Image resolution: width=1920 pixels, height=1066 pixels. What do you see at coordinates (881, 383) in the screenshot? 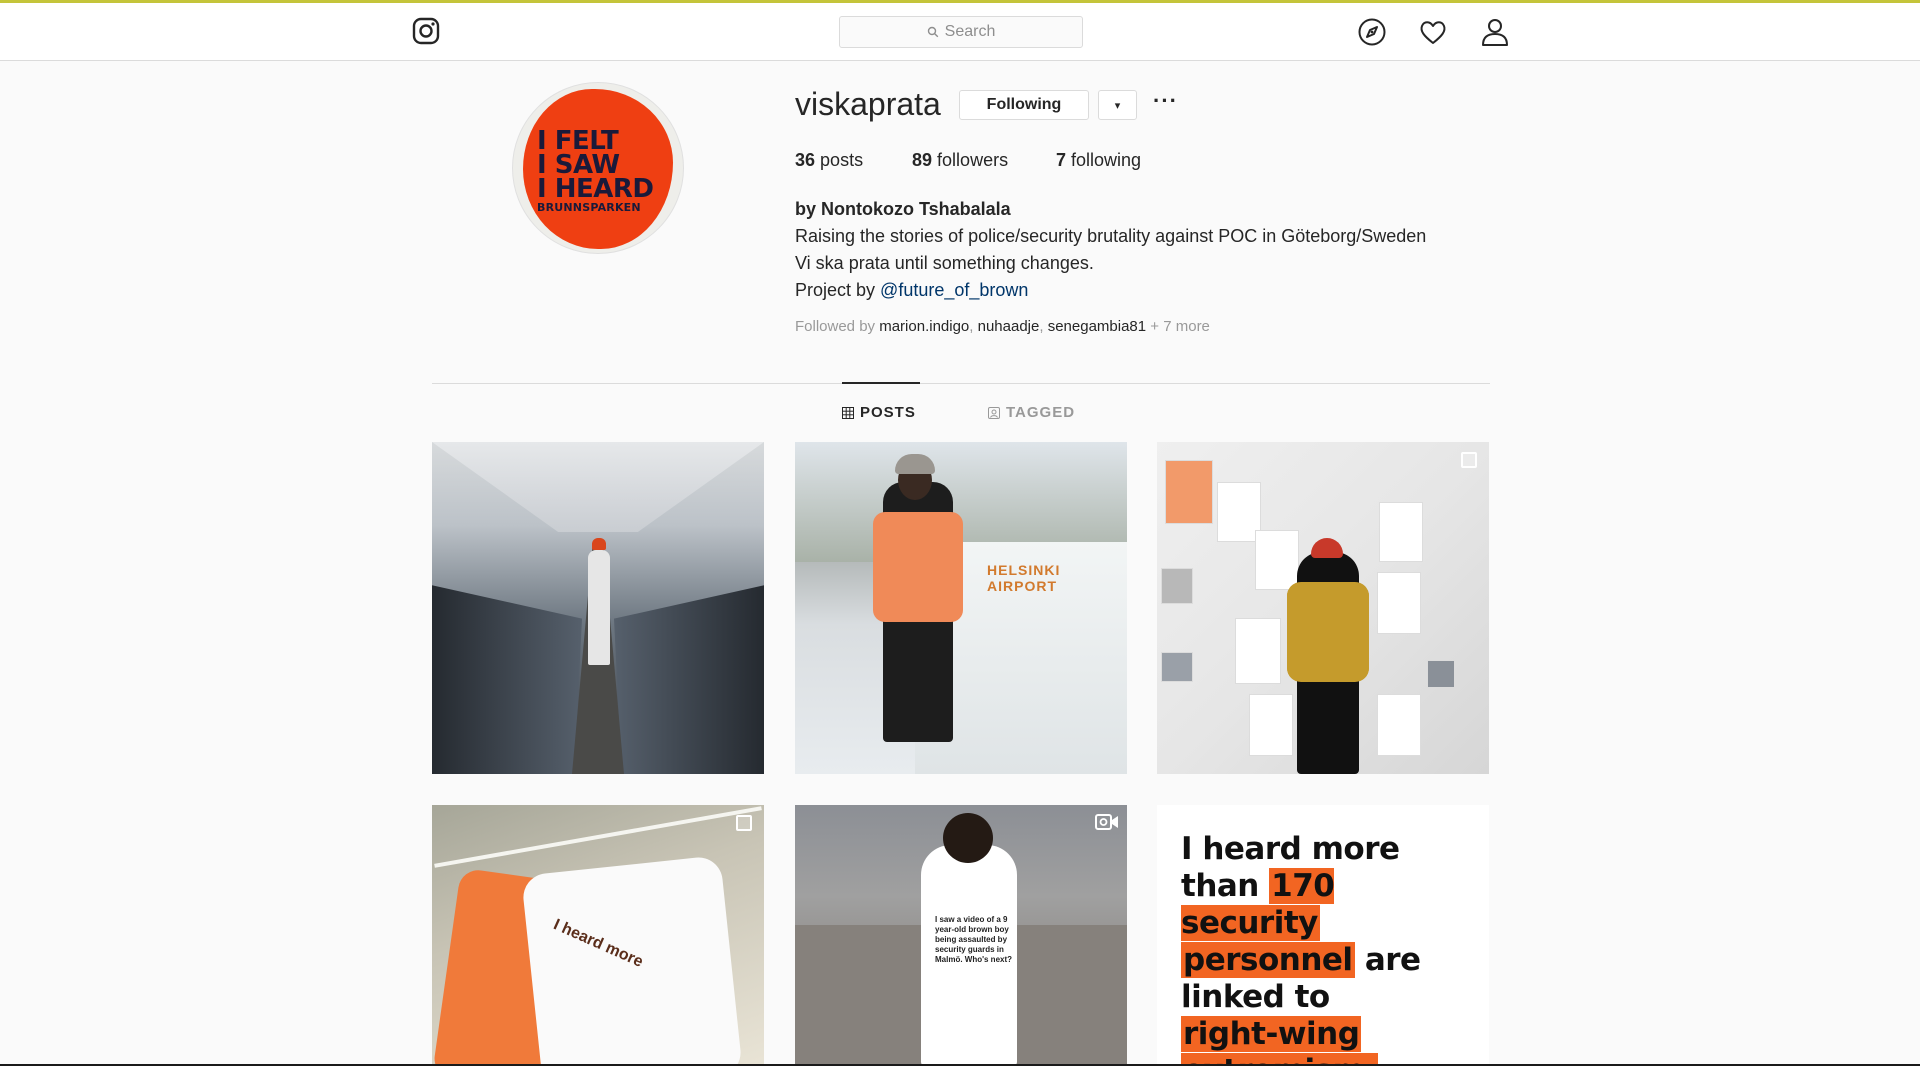
I see `active-tab-indicator` at bounding box center [881, 383].